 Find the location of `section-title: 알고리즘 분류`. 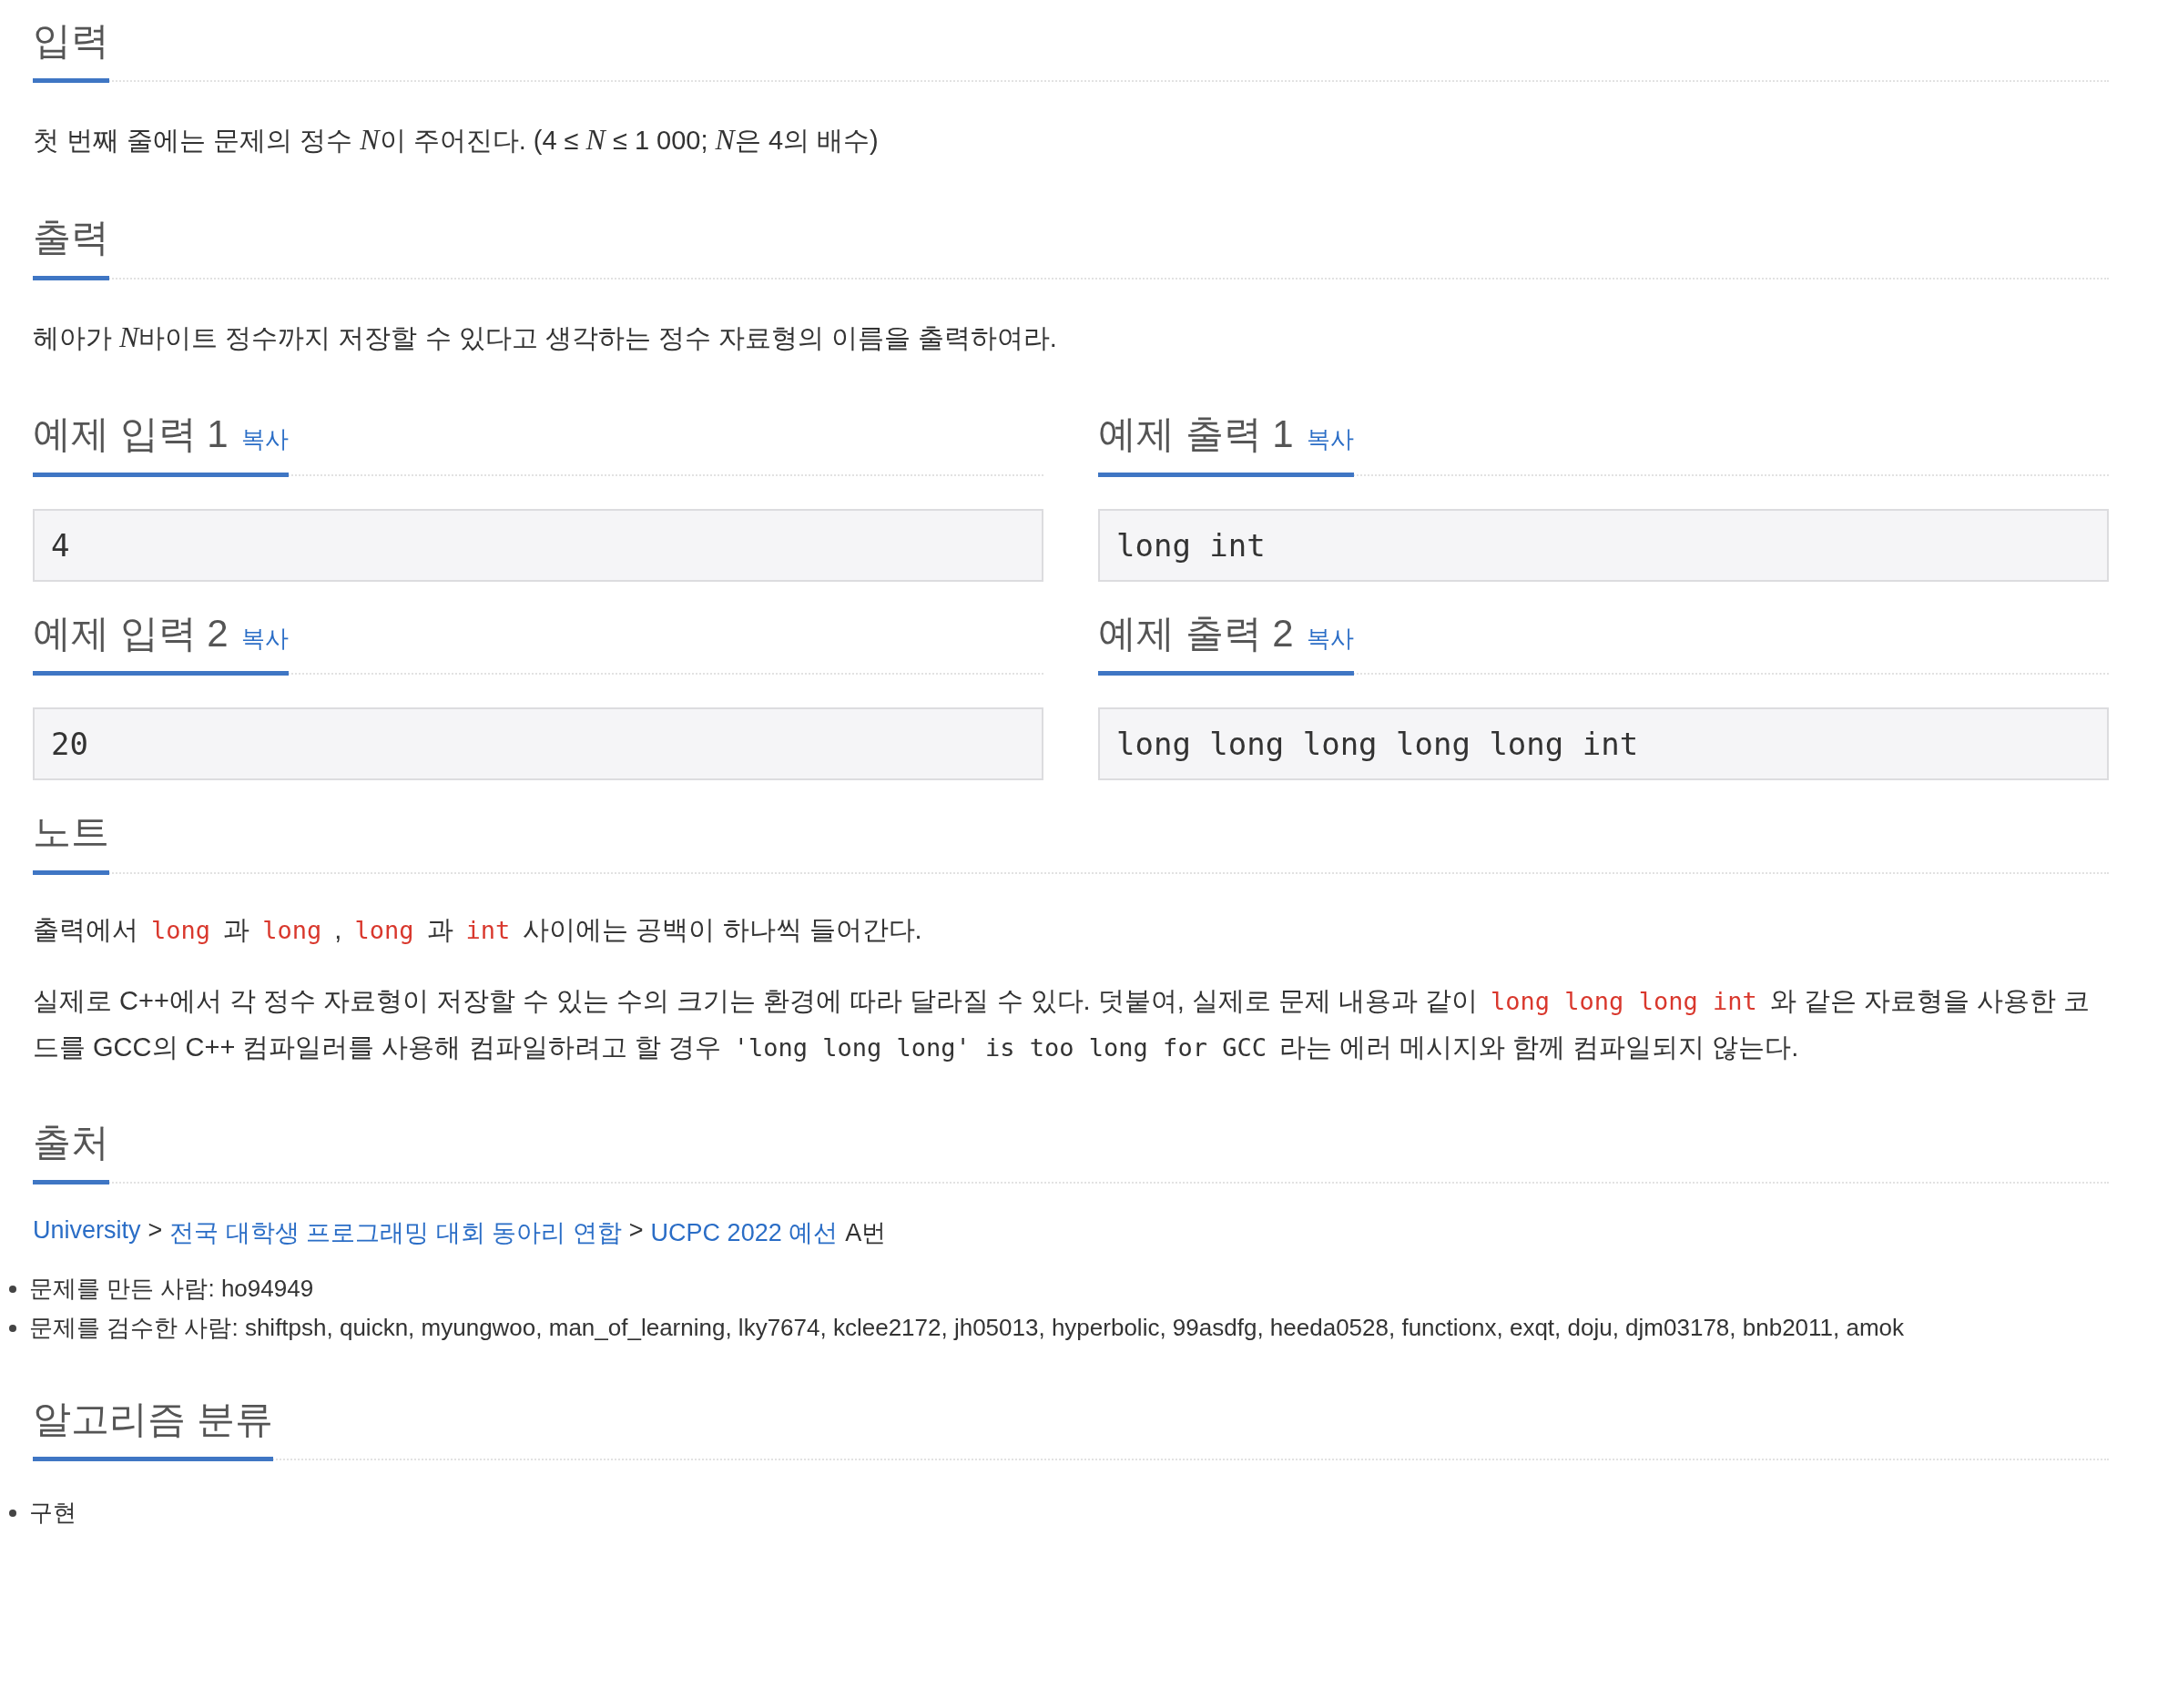

section-title: 알고리즘 분류 is located at coordinates (153, 1420).